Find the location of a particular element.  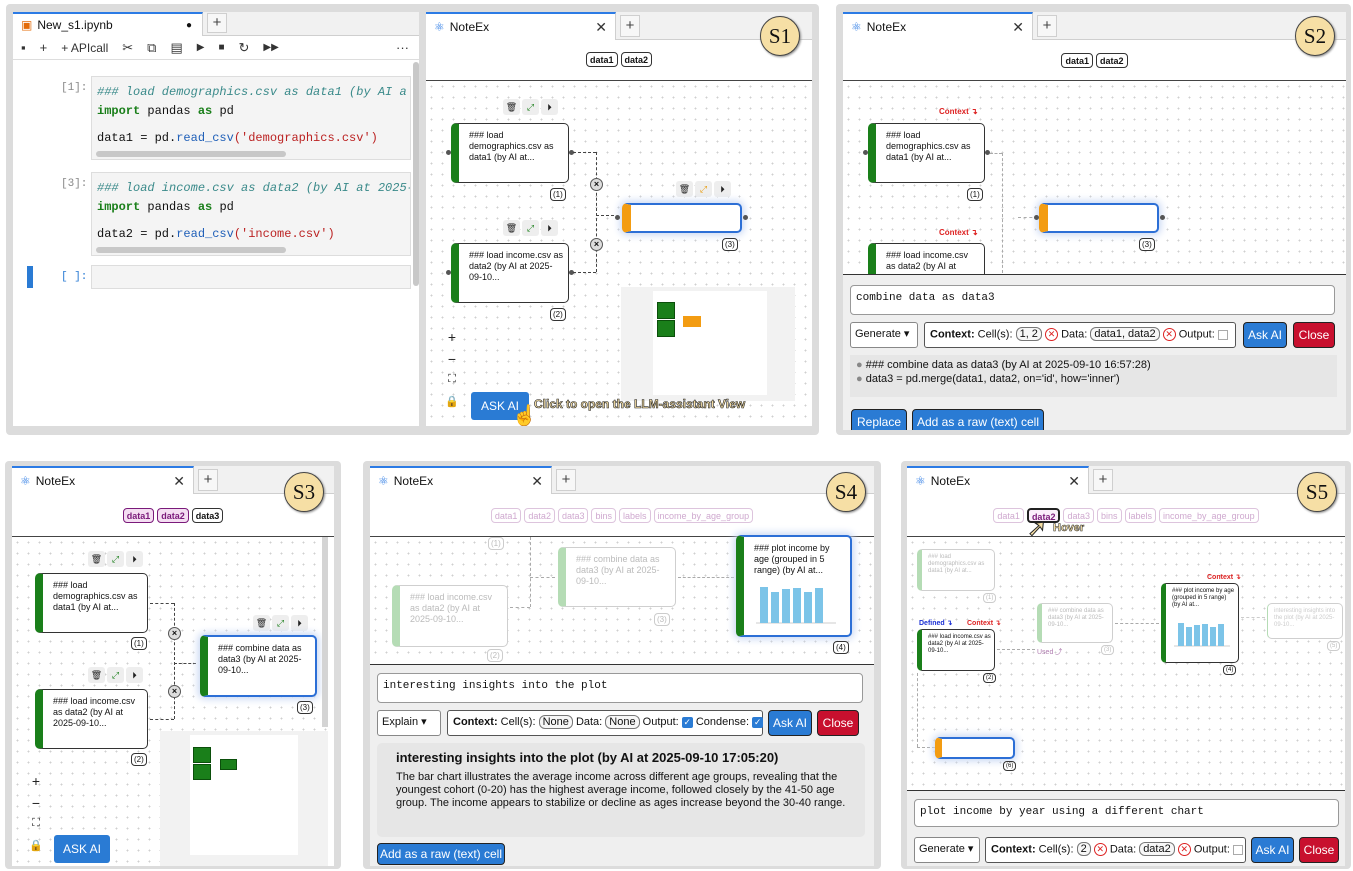

s2-ask-ai-button: Ask AI is located at coordinates (1265, 335).